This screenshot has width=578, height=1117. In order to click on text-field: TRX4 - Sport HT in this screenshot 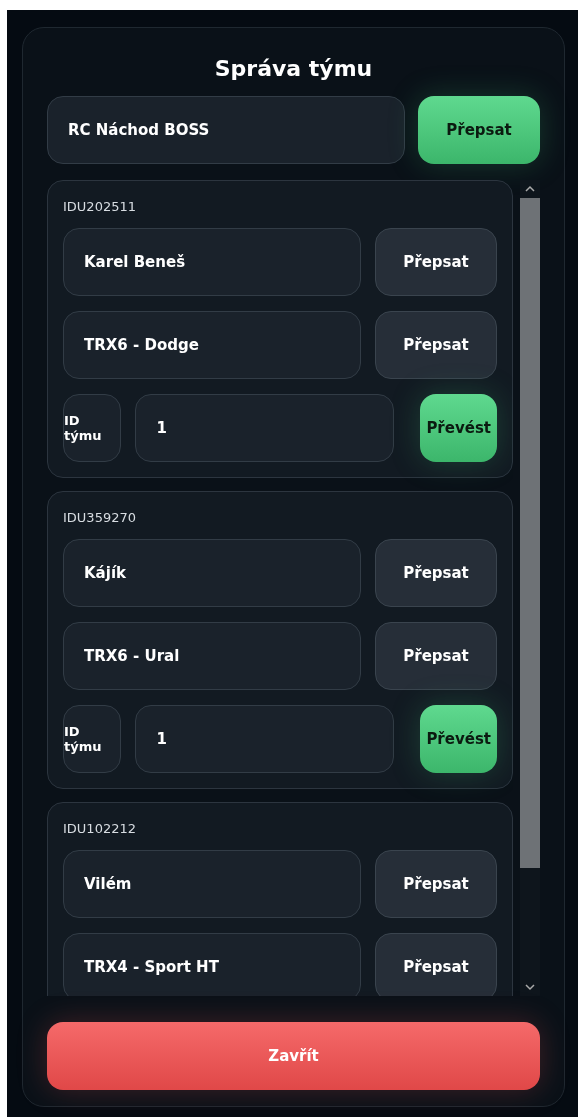, I will do `click(212, 964)`.